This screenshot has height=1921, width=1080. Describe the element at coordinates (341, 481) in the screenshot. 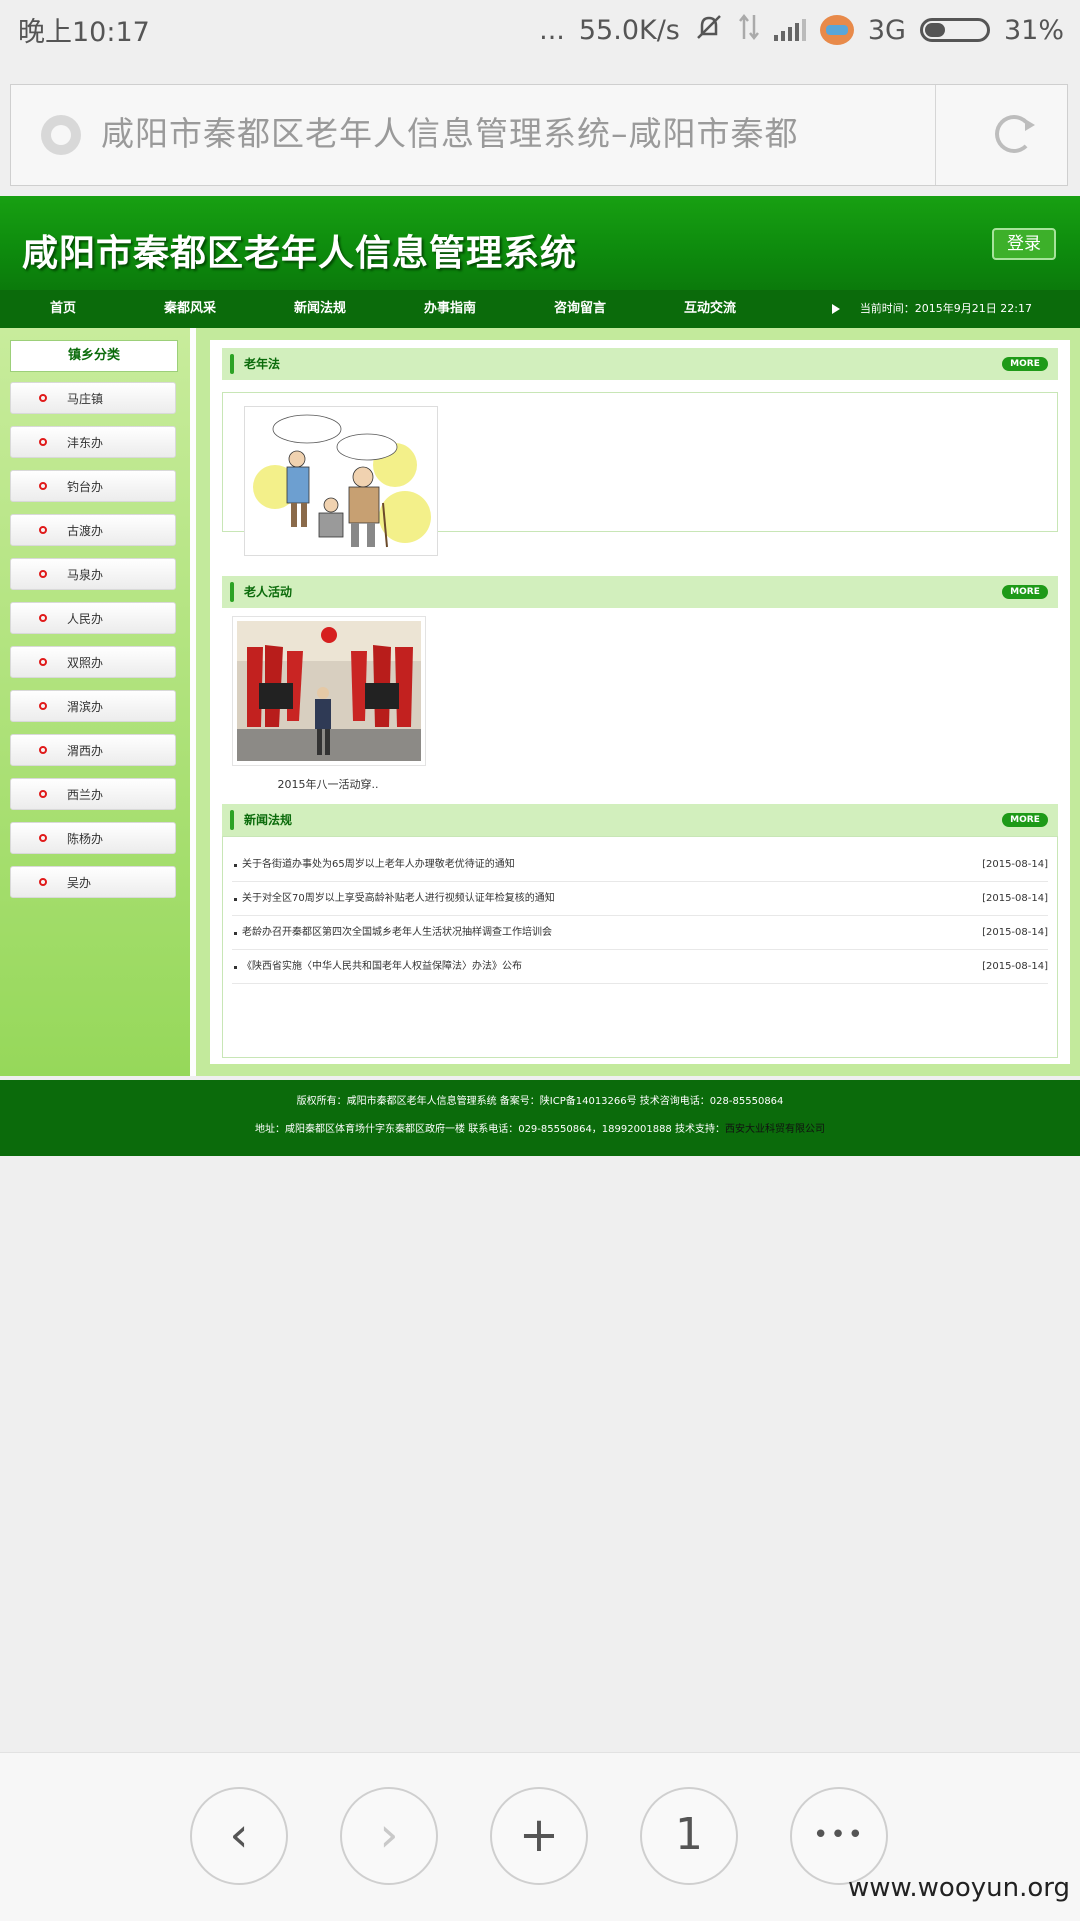

I see `cartoon-image` at that location.